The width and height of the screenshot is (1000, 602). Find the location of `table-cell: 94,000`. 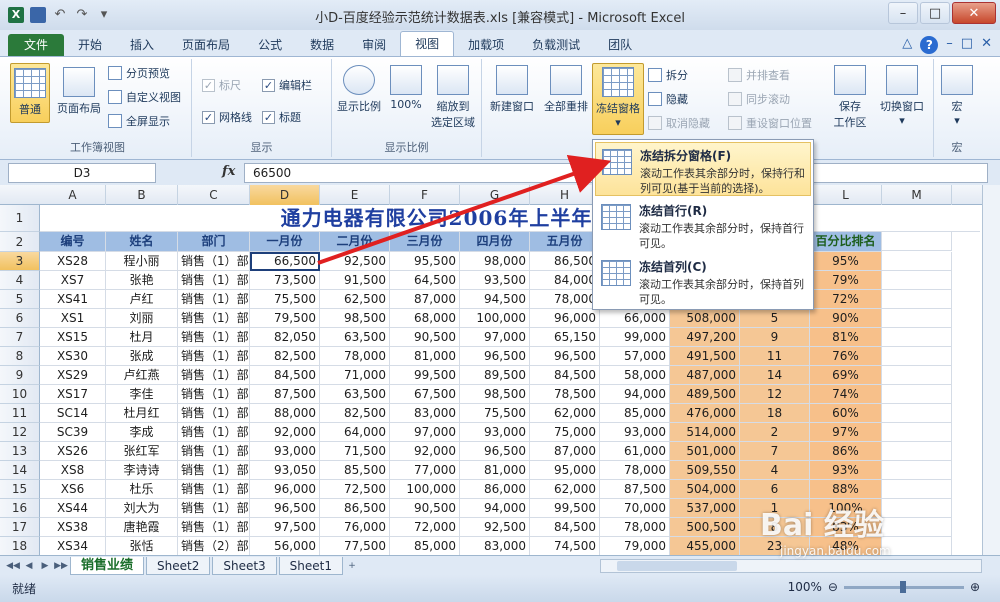

table-cell: 94,000 is located at coordinates (635, 394).